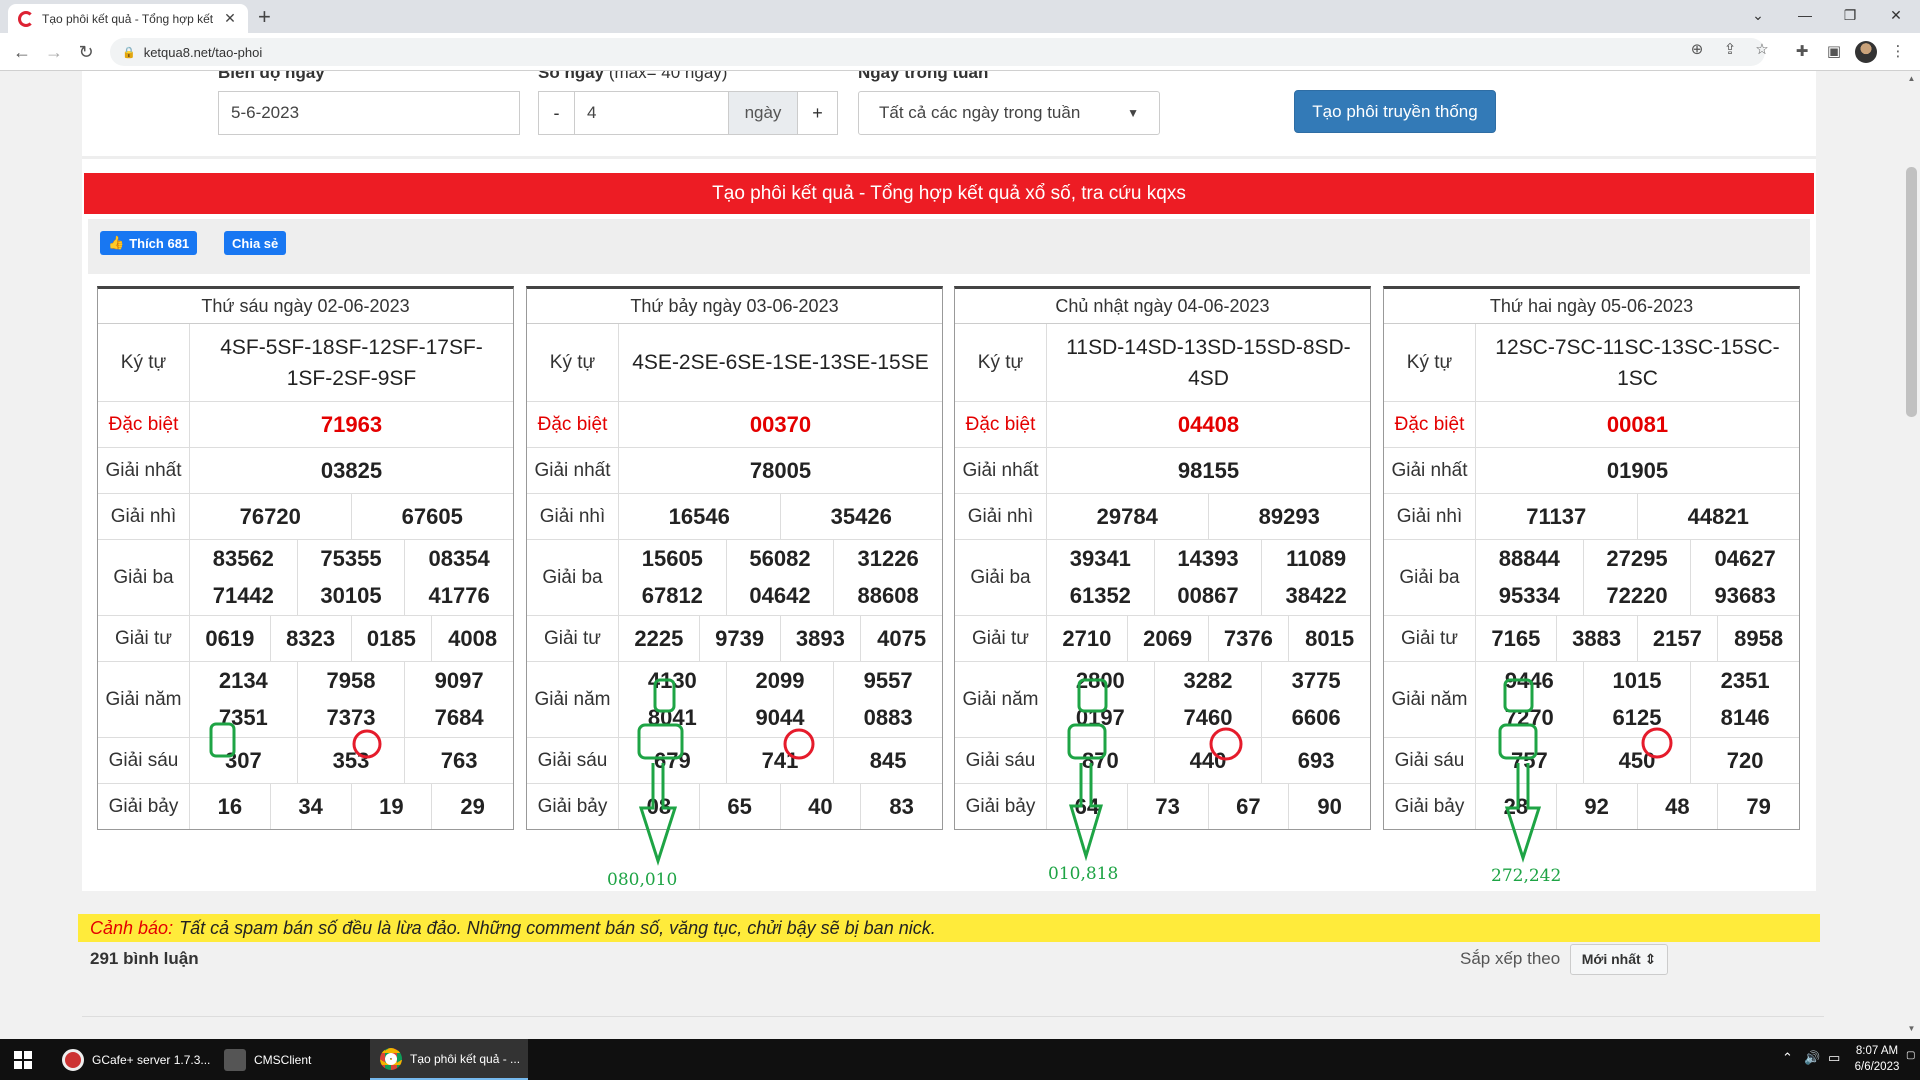 This screenshot has width=1920, height=1080. Describe the element at coordinates (144, 638) in the screenshot. I see `row-label: Giải tư` at that location.